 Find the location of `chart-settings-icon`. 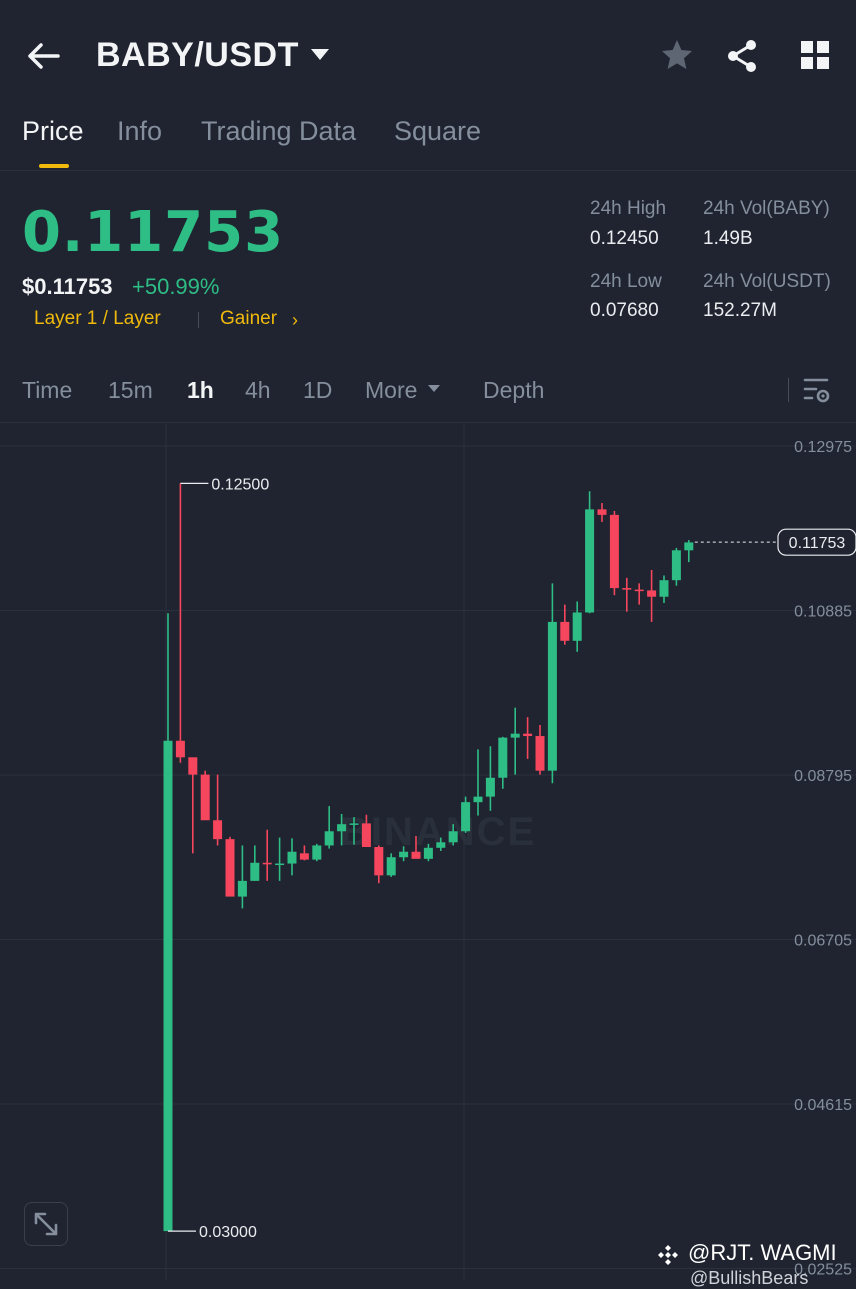

chart-settings-icon is located at coordinates (816, 391).